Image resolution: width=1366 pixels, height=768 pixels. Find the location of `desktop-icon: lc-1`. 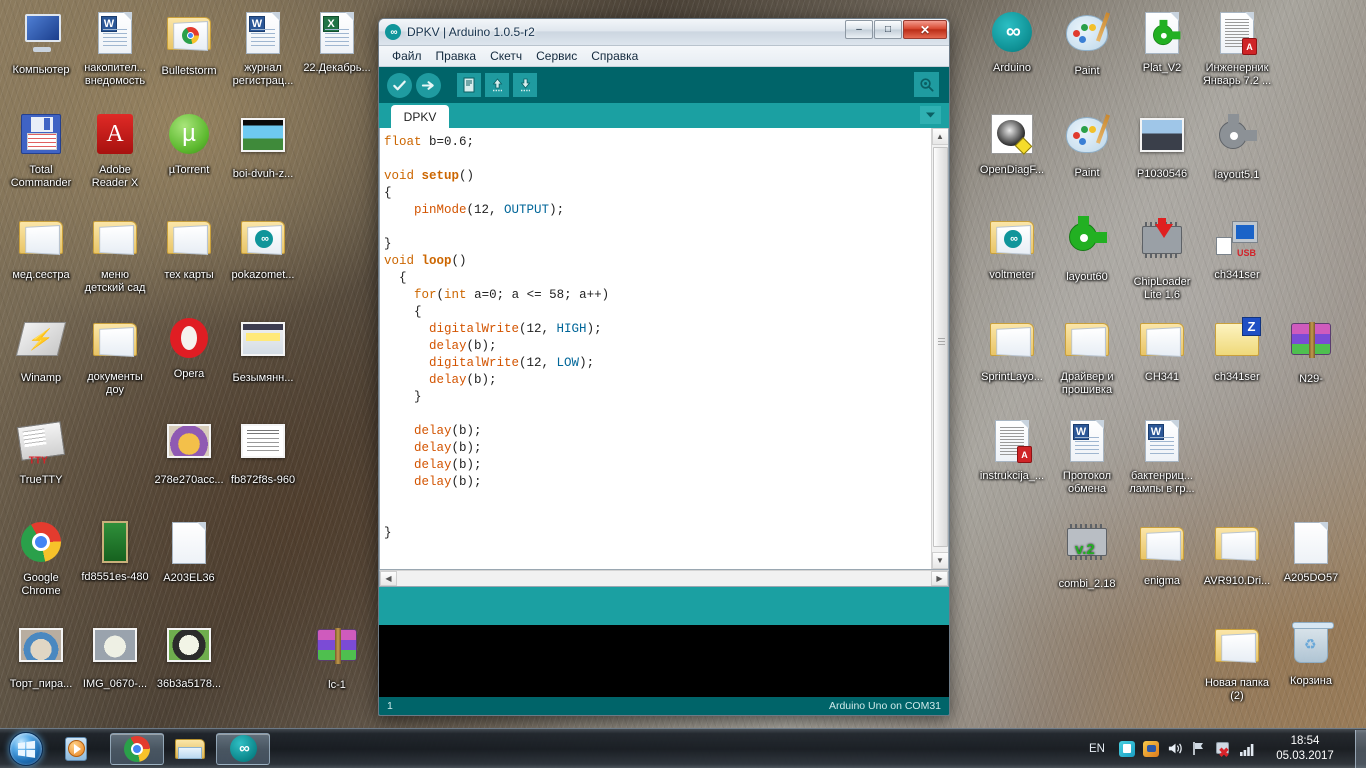

desktop-icon: lc-1 is located at coordinates (337, 656).